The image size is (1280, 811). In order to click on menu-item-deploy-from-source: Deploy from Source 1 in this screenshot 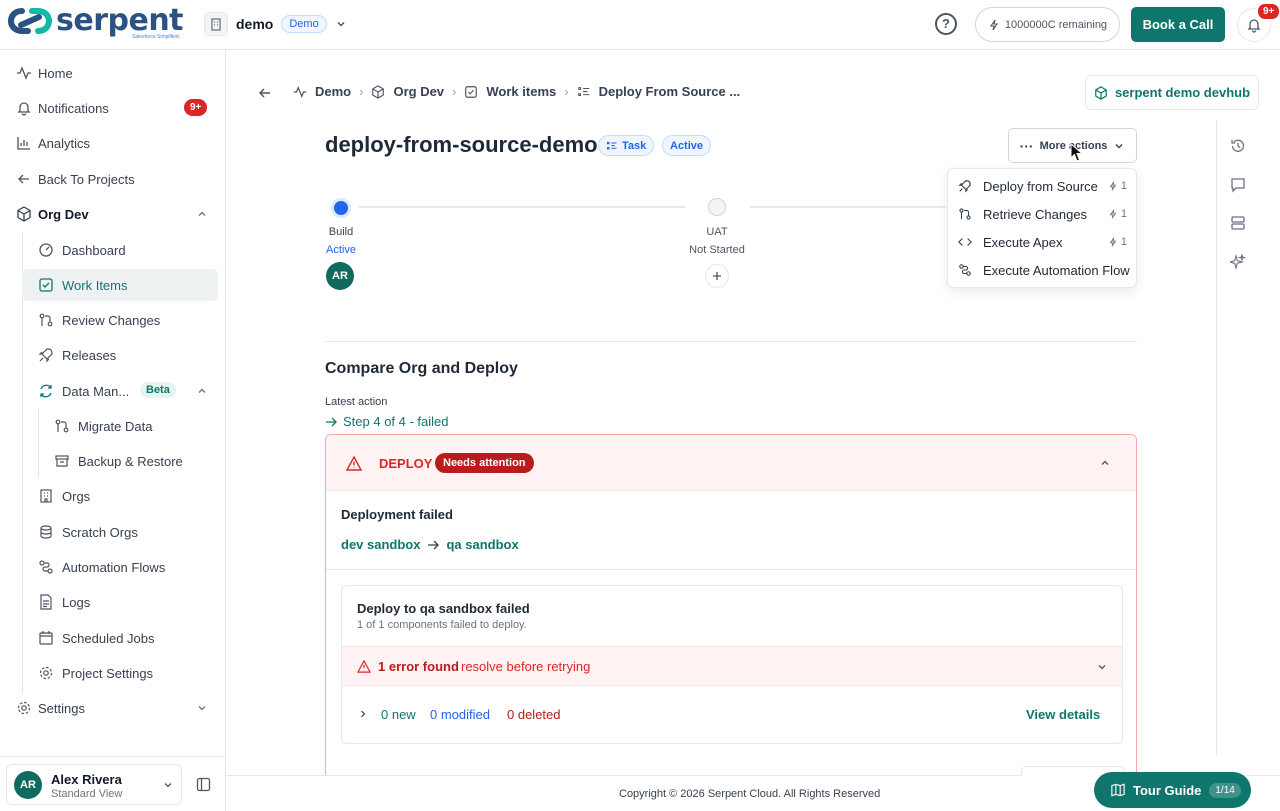, I will do `click(1043, 186)`.